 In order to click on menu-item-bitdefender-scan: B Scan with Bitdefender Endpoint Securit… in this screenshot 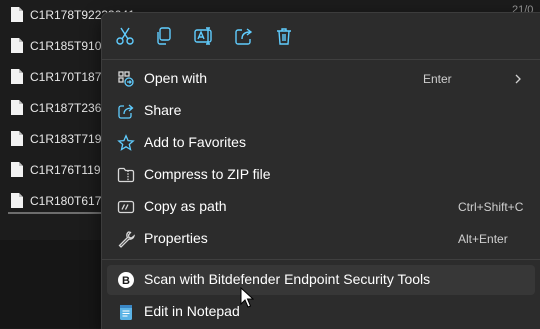, I will do `click(321, 280)`.